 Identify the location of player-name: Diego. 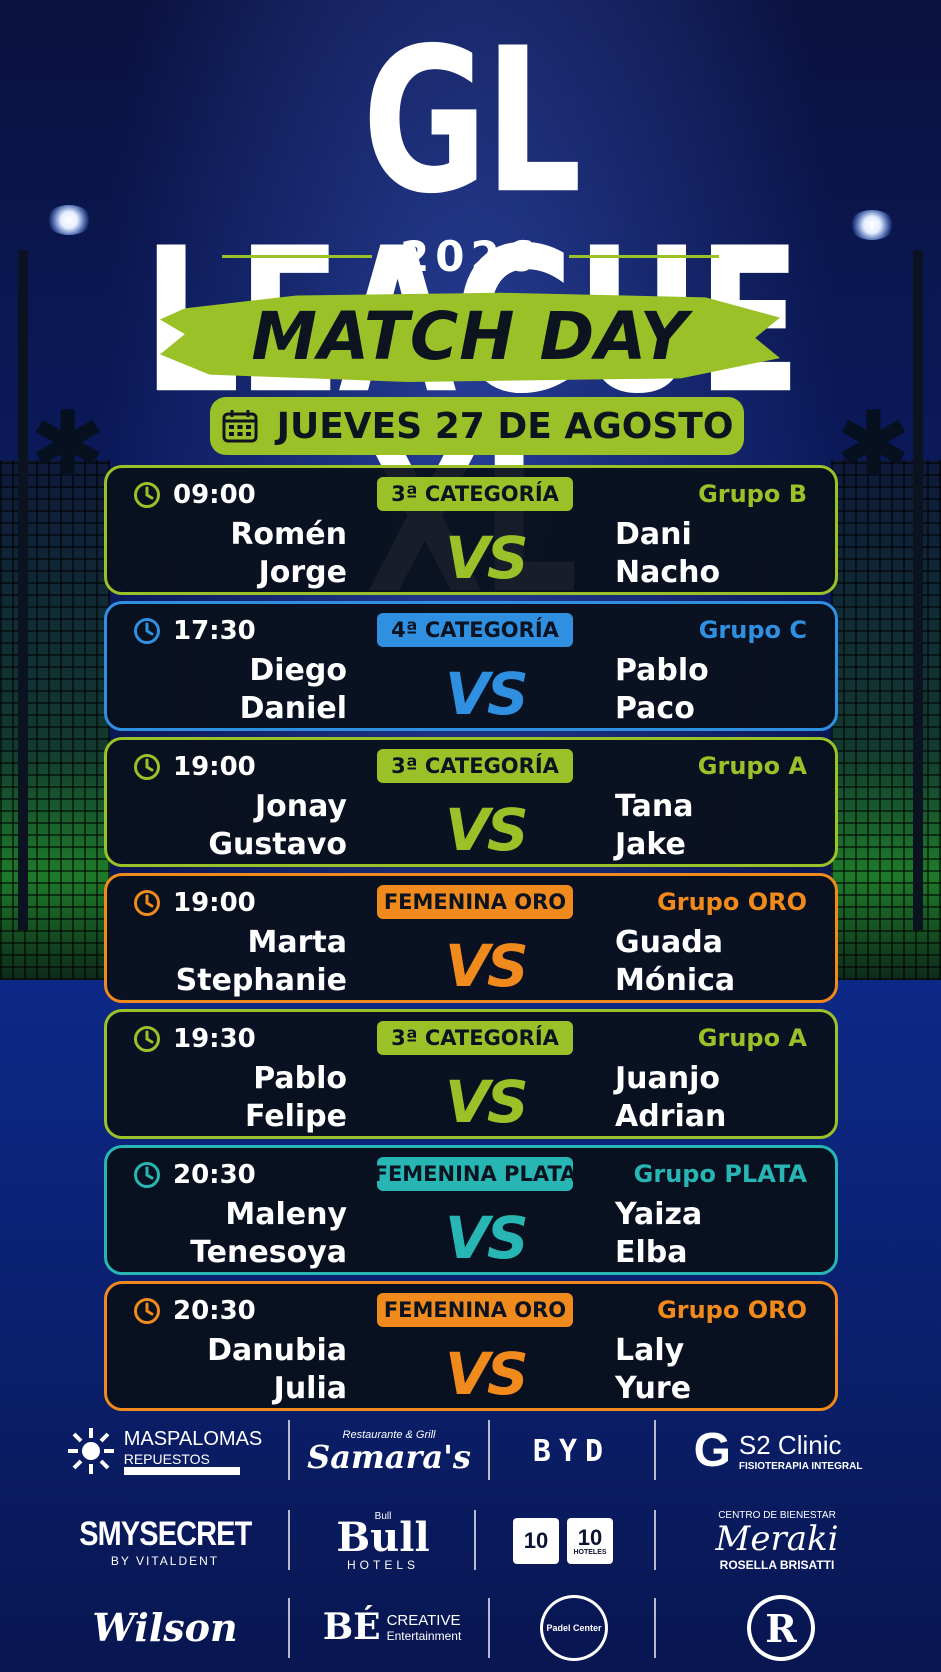
(298, 670).